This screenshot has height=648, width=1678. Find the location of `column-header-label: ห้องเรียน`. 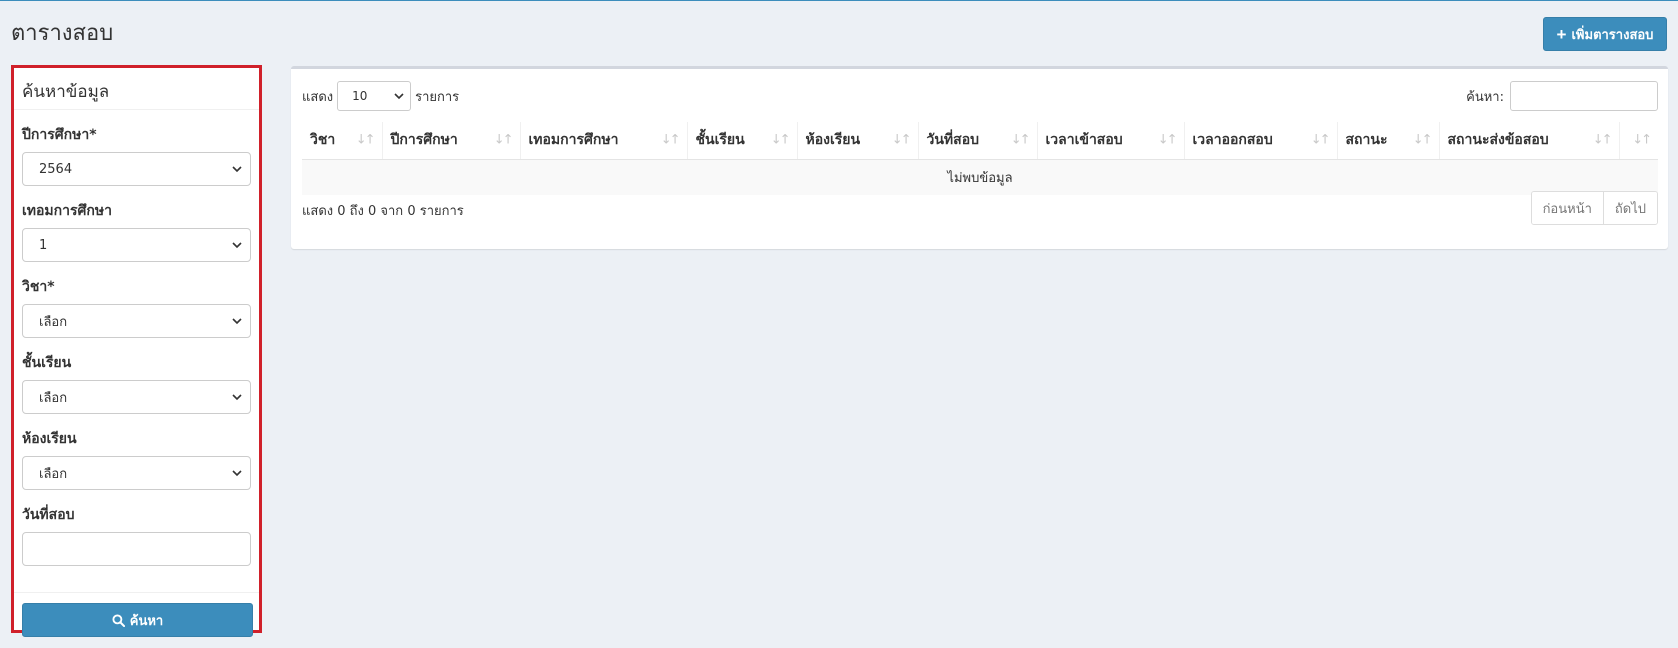

column-header-label: ห้องเรียน is located at coordinates (833, 140).